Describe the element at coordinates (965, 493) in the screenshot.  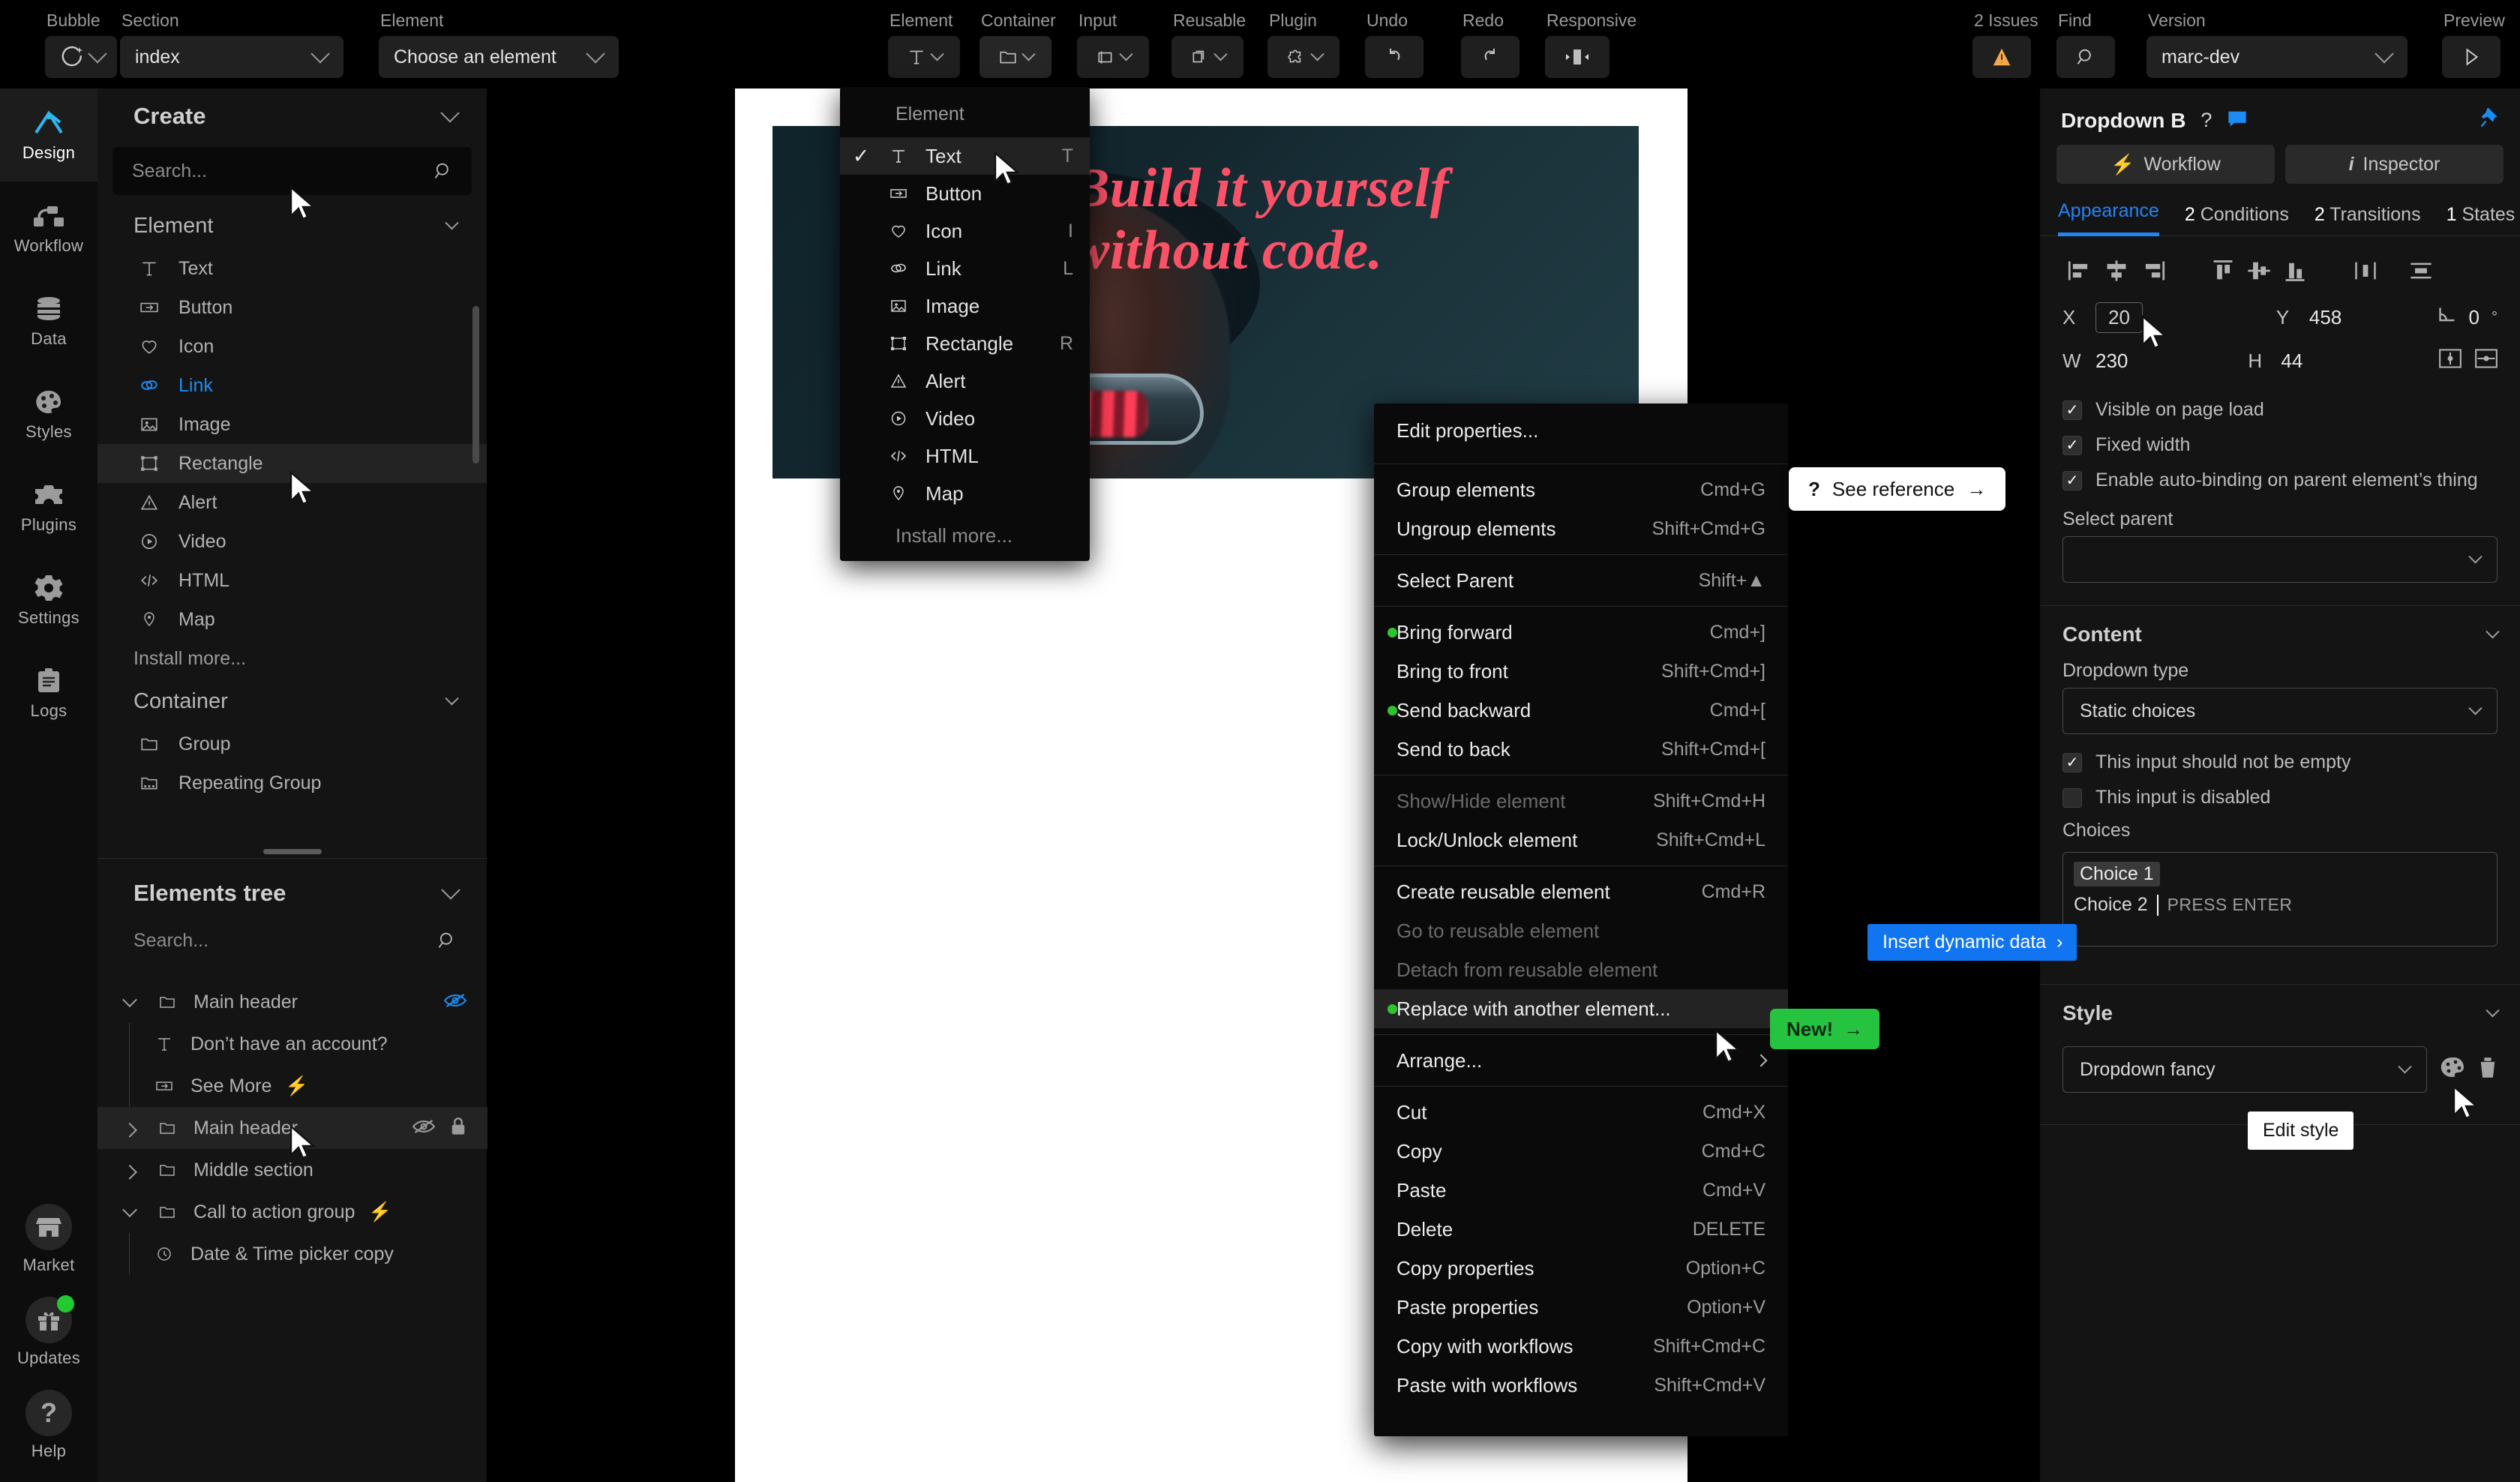
I see `element-menu-item-map: Map` at that location.